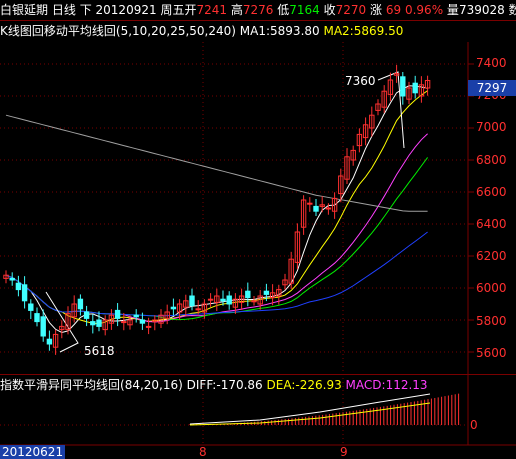  What do you see at coordinates (33, 452) in the screenshot?
I see `selected-date-box: 20120621` at bounding box center [33, 452].